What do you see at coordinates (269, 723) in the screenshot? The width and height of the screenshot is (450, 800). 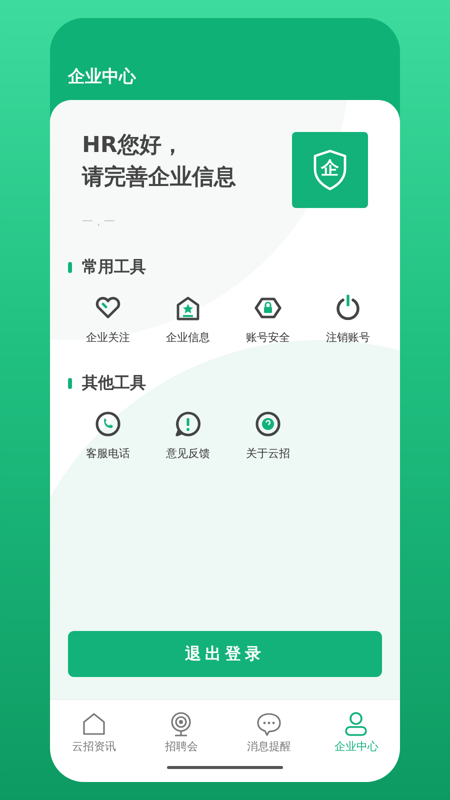 I see `chat-bubble-icon` at bounding box center [269, 723].